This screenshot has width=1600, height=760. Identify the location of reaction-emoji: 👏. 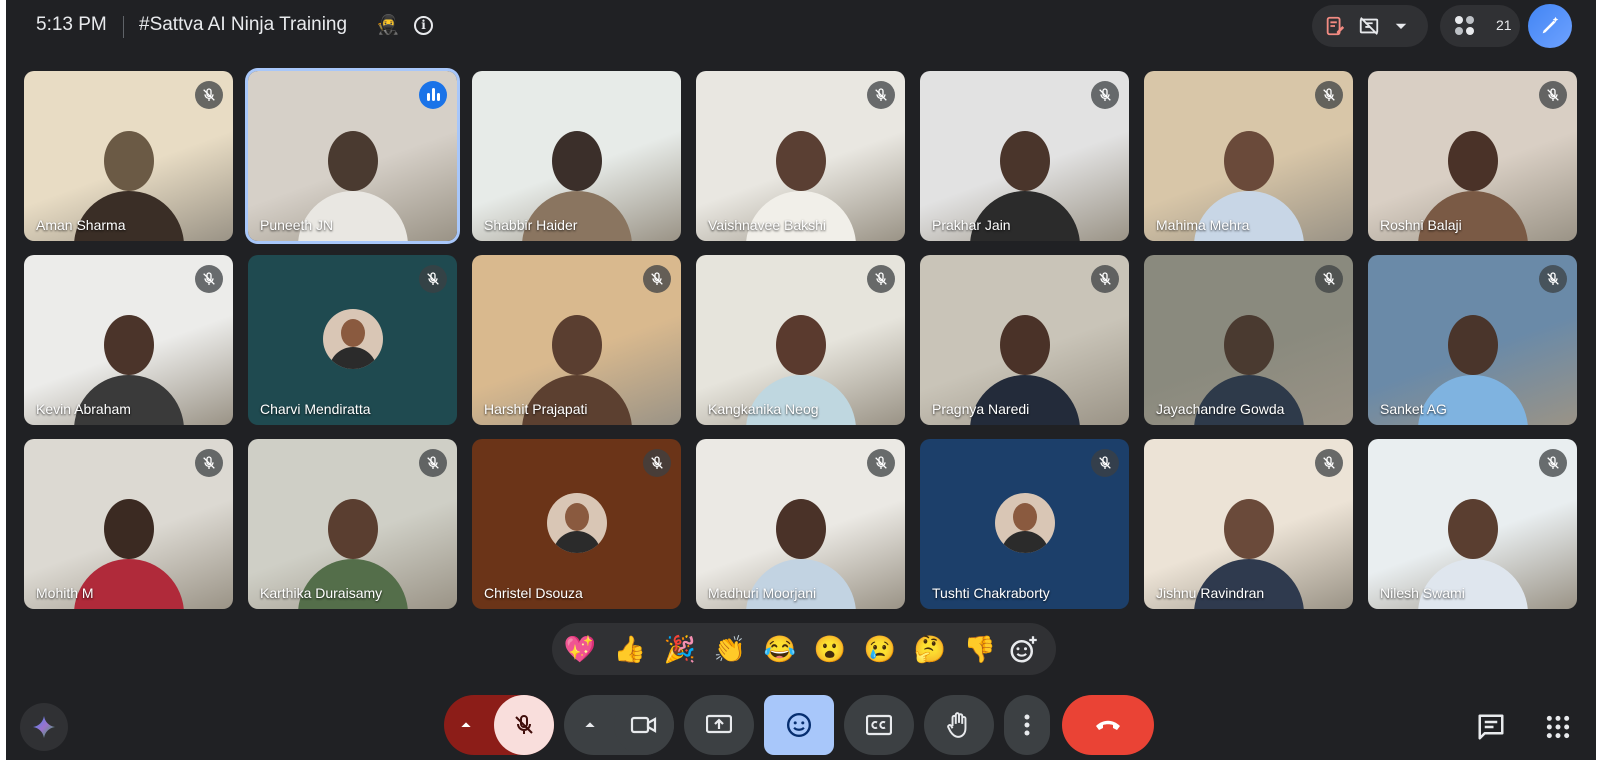
(730, 649).